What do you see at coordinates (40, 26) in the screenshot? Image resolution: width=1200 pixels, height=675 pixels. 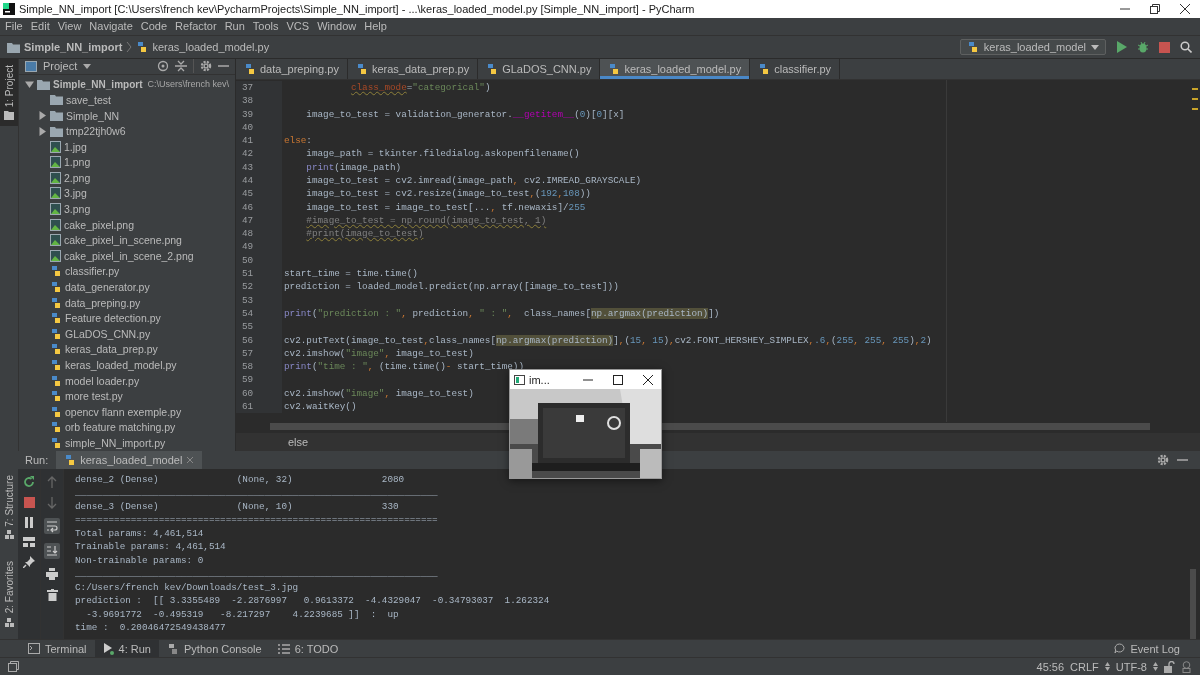 I see `menu-item: Edit` at bounding box center [40, 26].